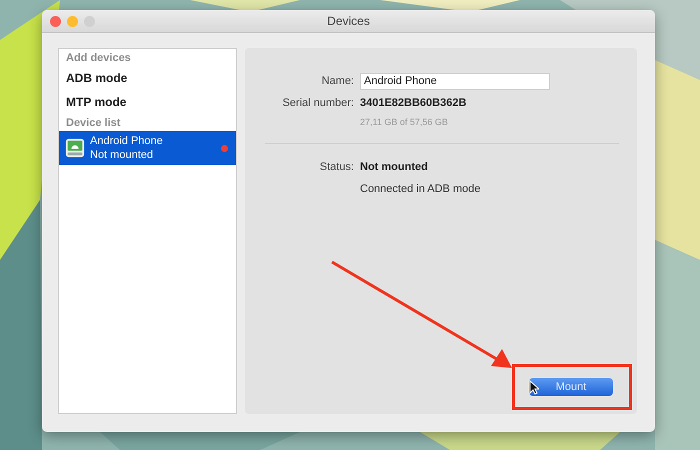 The height and width of the screenshot is (450, 700). I want to click on capacity-text: 27,11 GB of 57,56 GB, so click(404, 122).